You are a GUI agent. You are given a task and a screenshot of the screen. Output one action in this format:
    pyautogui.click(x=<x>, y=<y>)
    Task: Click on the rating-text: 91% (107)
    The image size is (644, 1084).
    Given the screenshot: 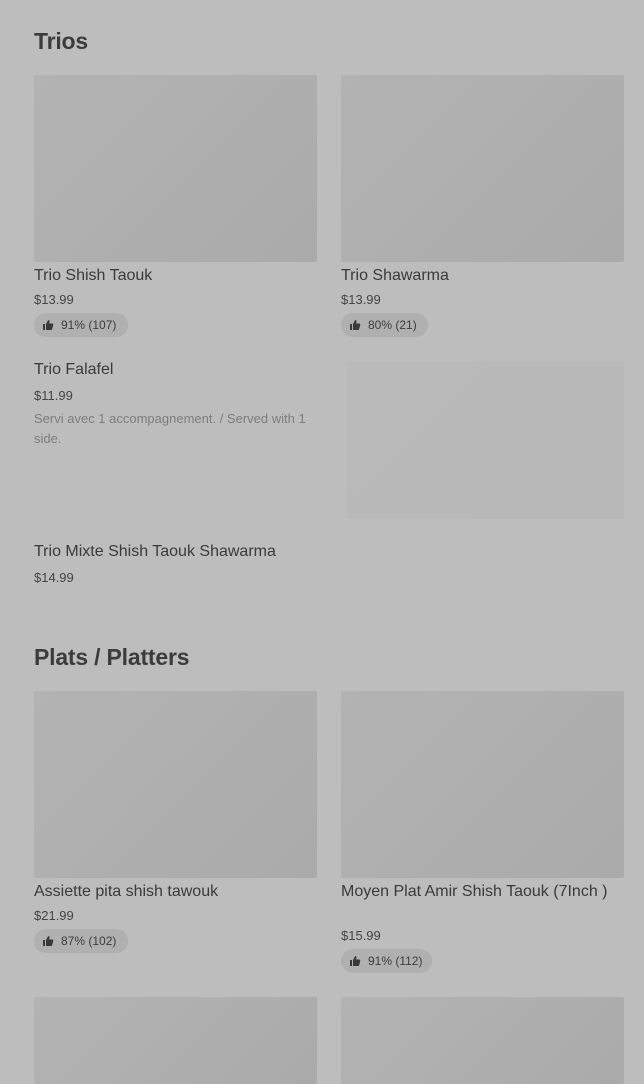 What is the action you would take?
    pyautogui.click(x=89, y=325)
    